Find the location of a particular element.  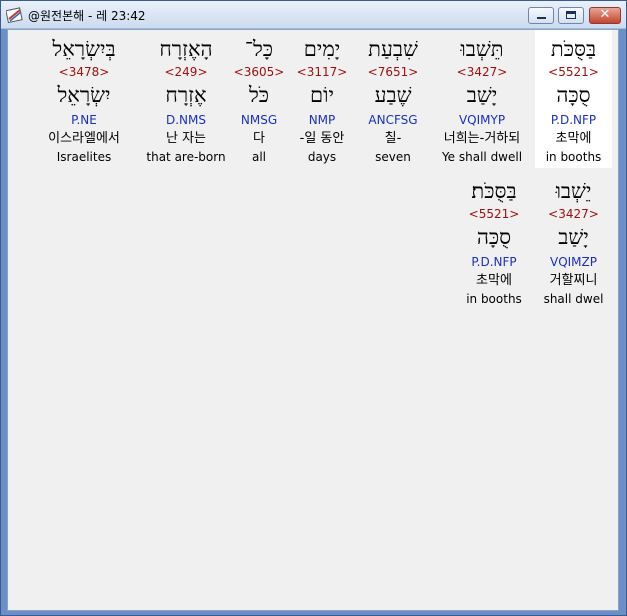

window-title: @원전본해 - 레 23:42 is located at coordinates (87, 16).